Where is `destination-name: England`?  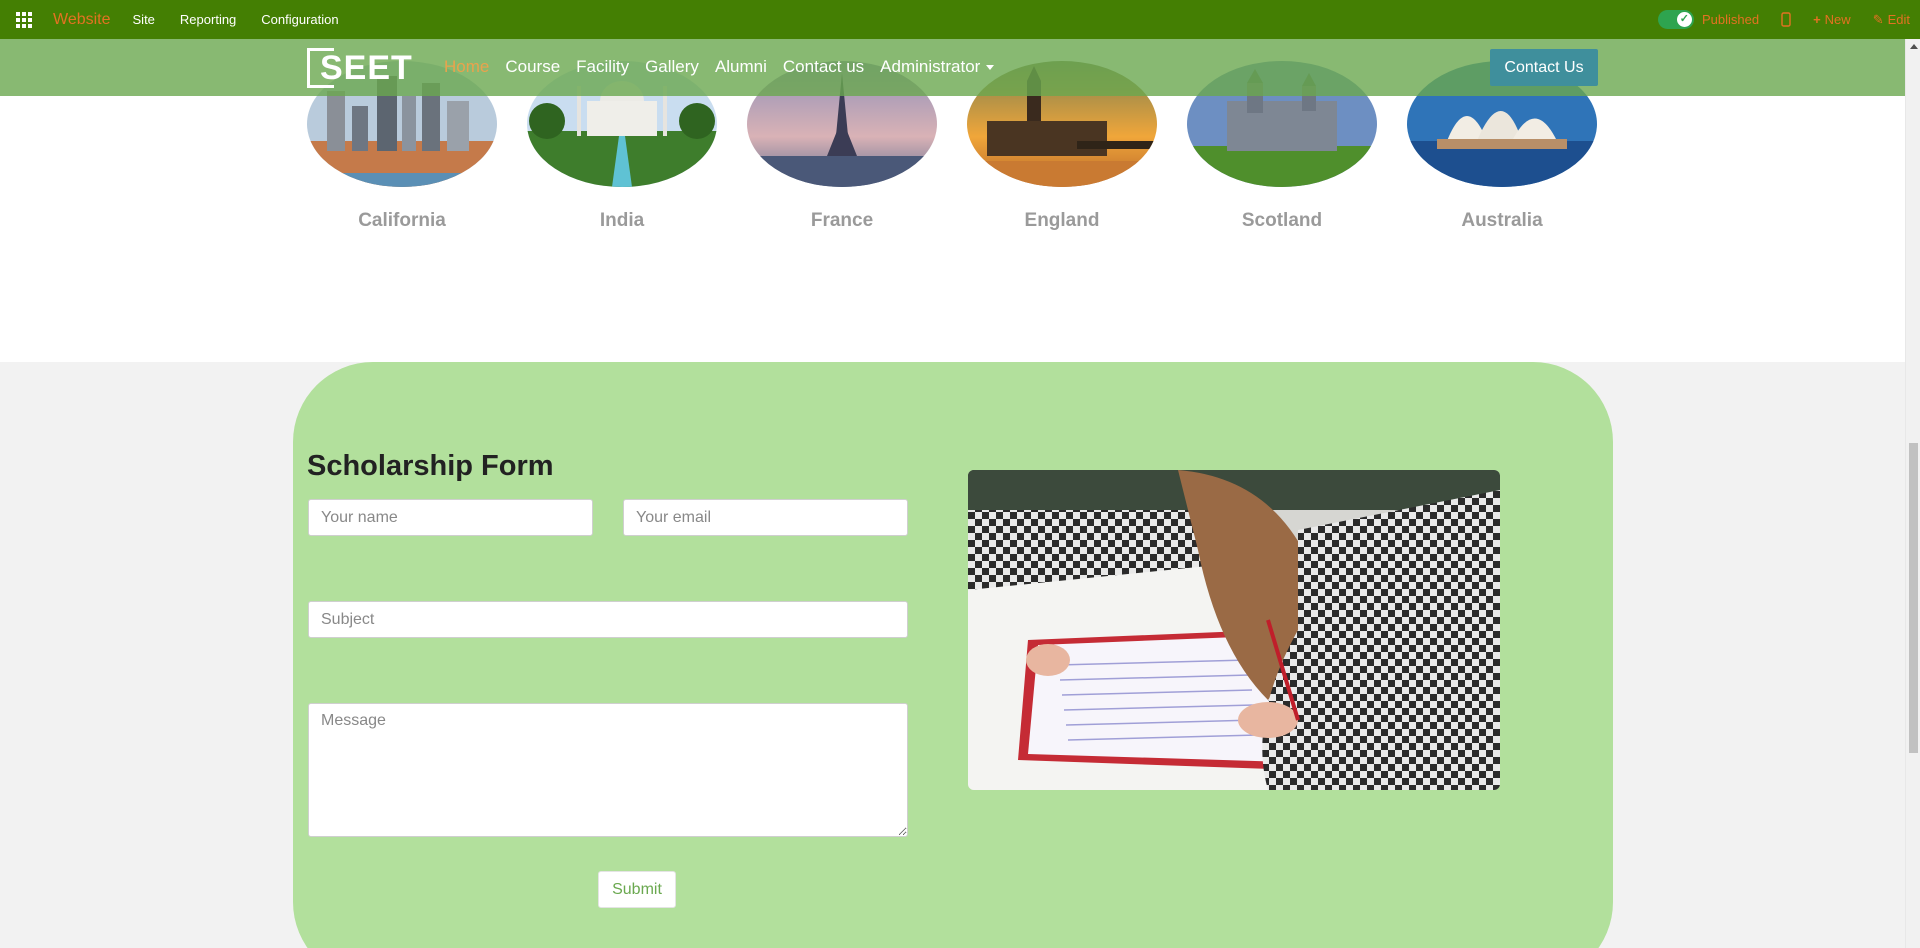
destination-name: England is located at coordinates (1062, 220).